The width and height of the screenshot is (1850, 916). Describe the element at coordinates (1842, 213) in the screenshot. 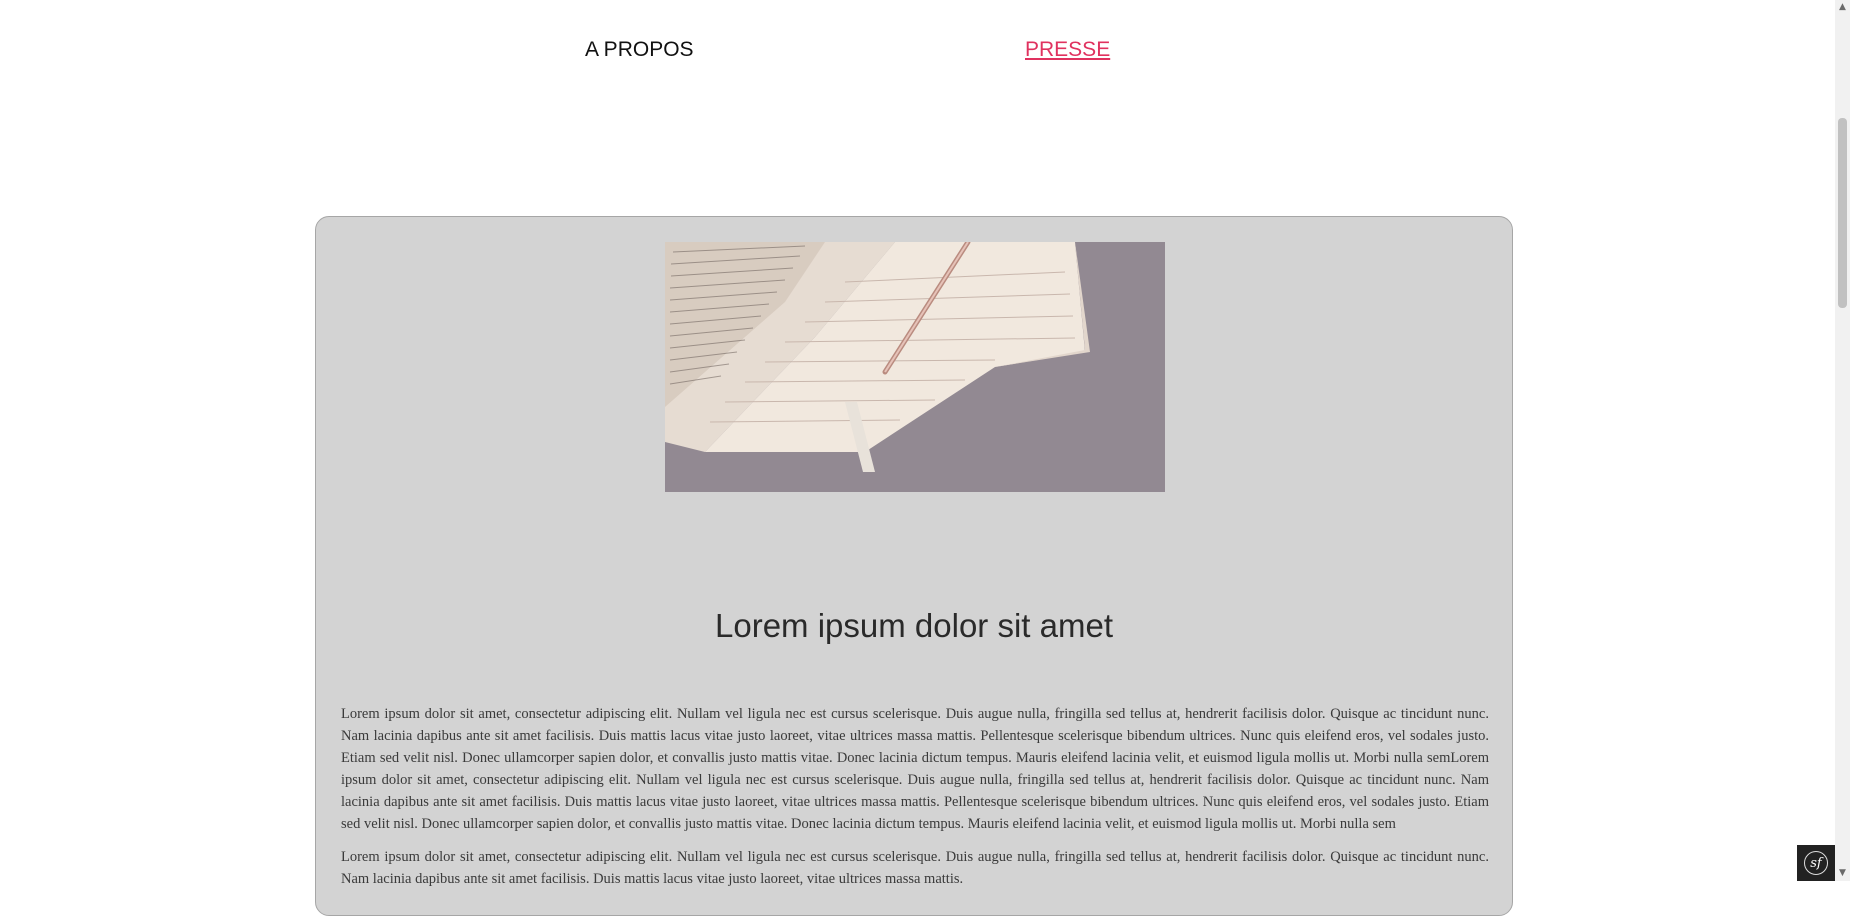

I see `scrollbar-thumb` at that location.